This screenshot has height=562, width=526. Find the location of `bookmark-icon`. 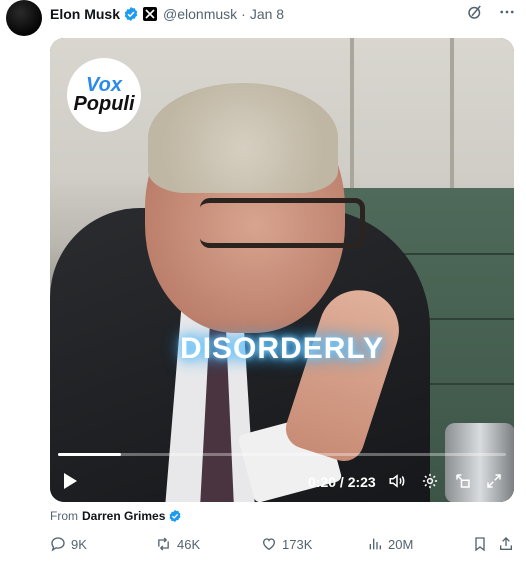

bookmark-icon is located at coordinates (480, 544).